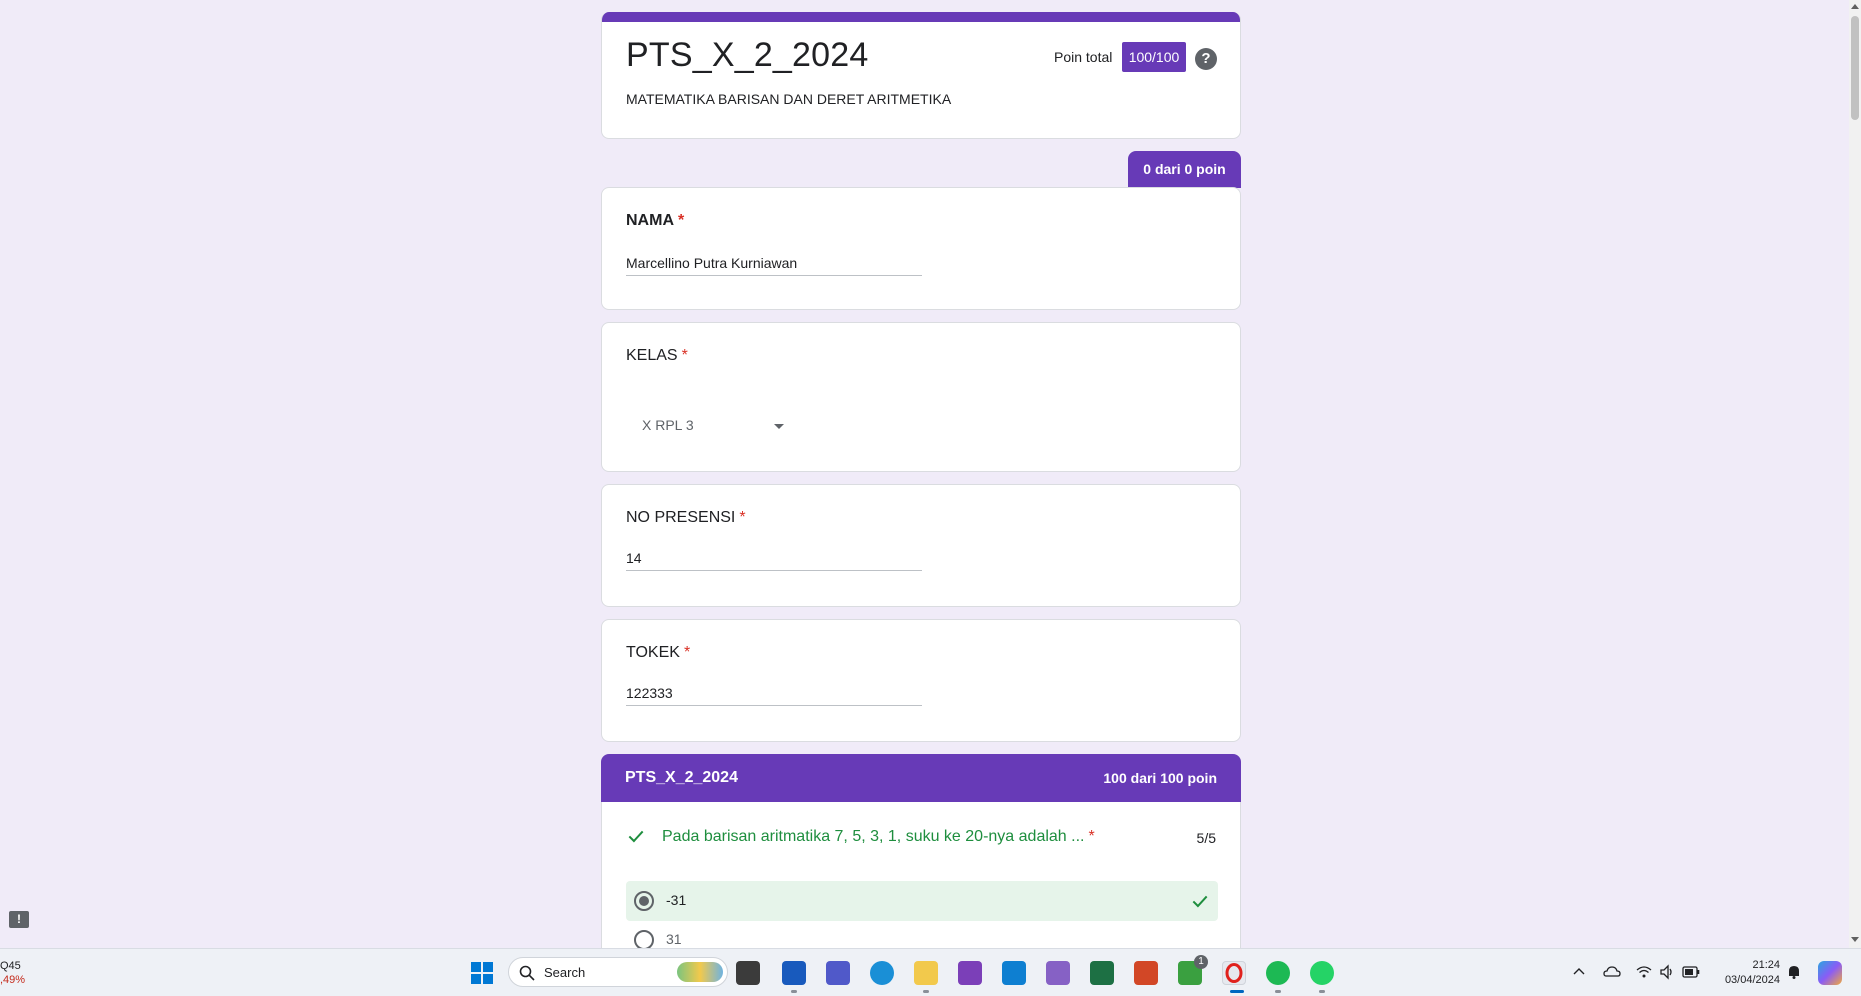  Describe the element at coordinates (774, 693) in the screenshot. I see `tokek-answer-field: 122333` at that location.